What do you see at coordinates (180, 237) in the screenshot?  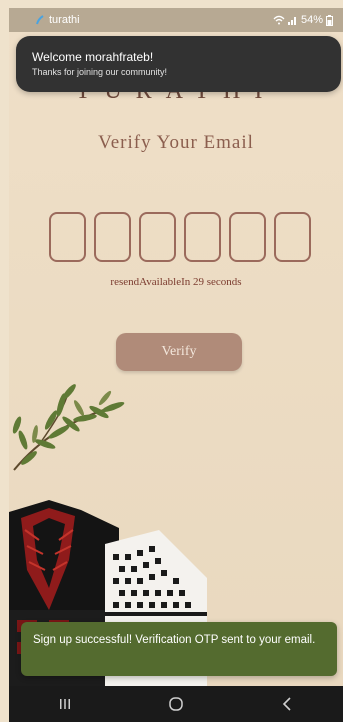 I see `otp-input-row` at bounding box center [180, 237].